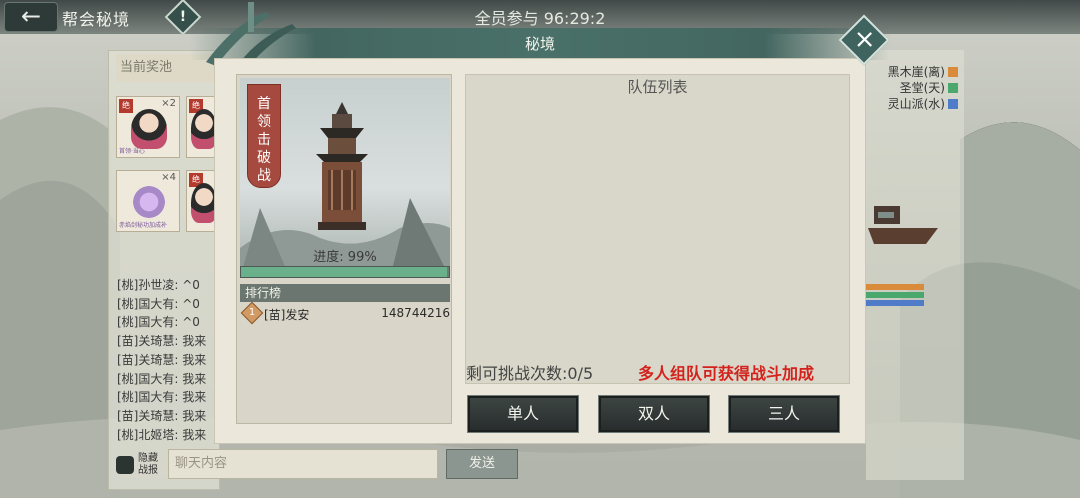 This screenshot has width=1080, height=498. What do you see at coordinates (303, 464) in the screenshot?
I see `chat-input: 聊天内容` at bounding box center [303, 464].